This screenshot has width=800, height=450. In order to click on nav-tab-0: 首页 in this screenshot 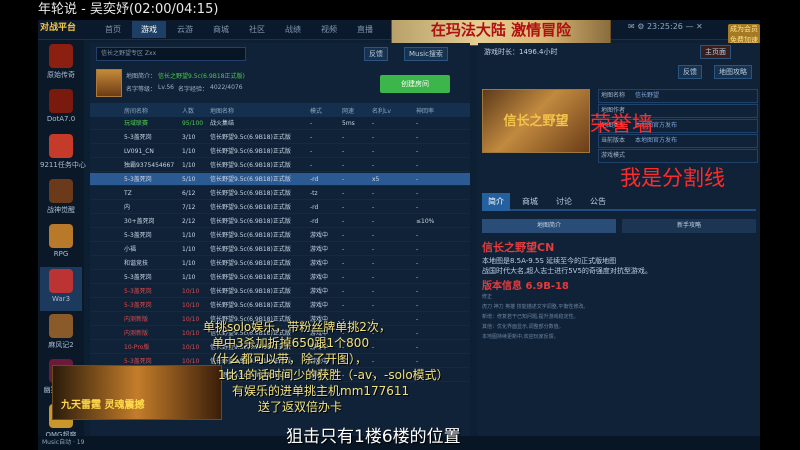, I will do `click(113, 29)`.